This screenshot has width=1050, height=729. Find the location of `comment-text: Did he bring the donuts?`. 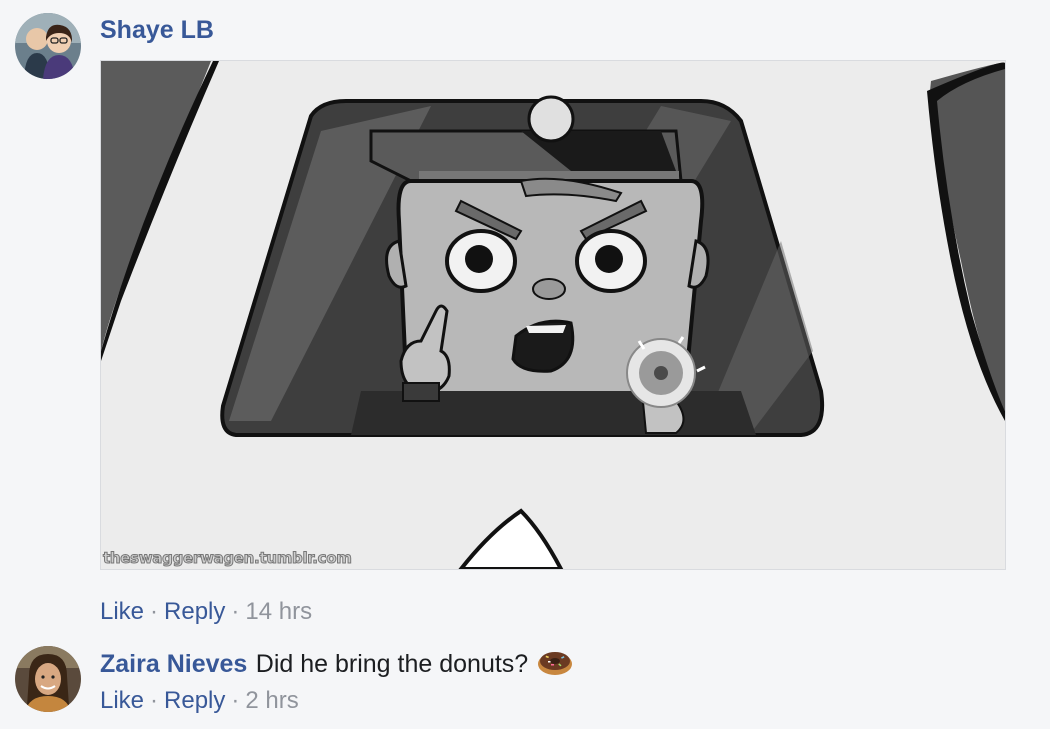

comment-text: Did he bring the donuts? is located at coordinates (392, 664).